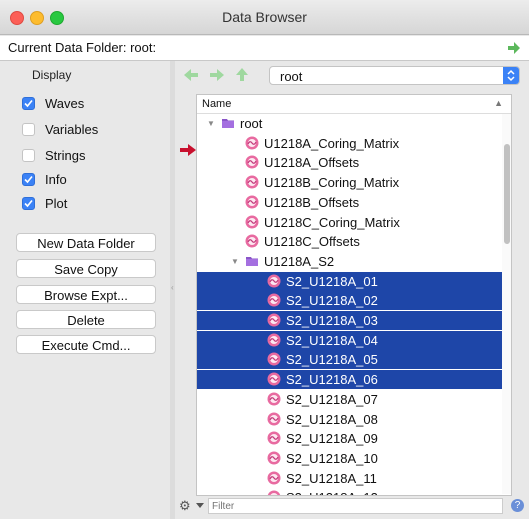 This screenshot has width=529, height=519. Describe the element at coordinates (86, 242) in the screenshot. I see `new-data-folder-button: New Data Folder` at that location.